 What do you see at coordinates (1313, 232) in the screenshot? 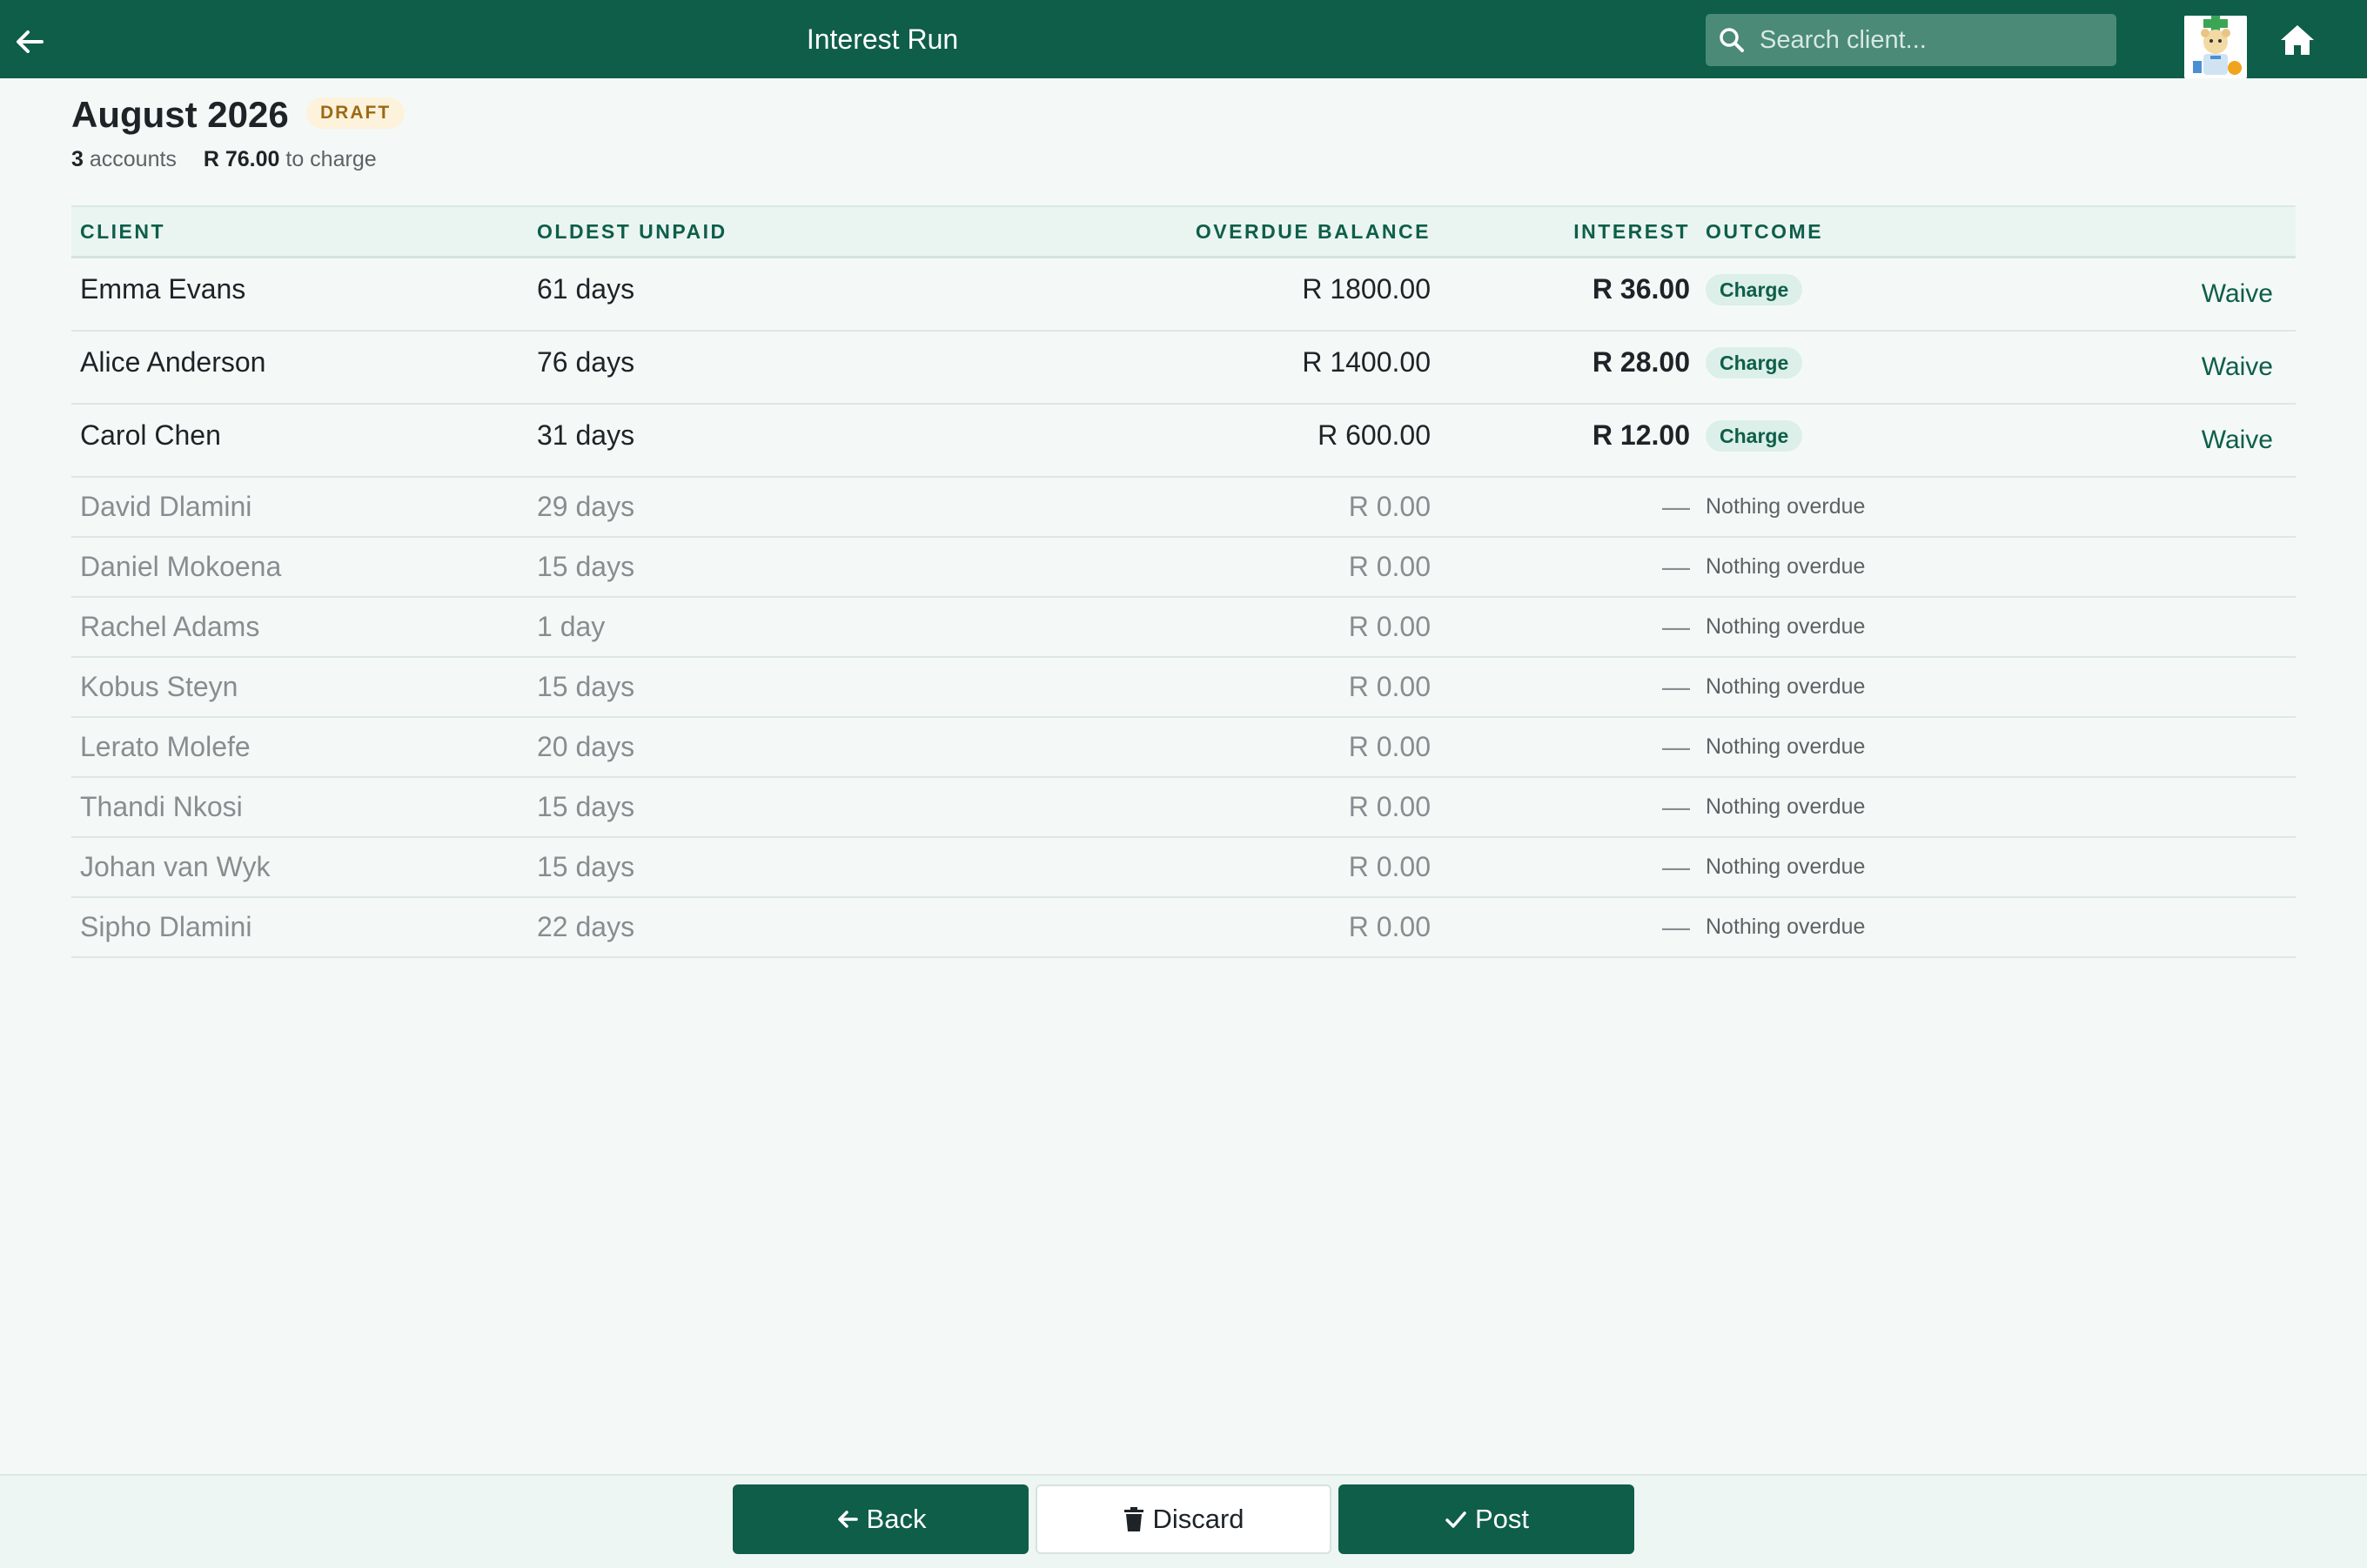
I see `column-header-overdue-balance: OVERDUE BALANCE` at bounding box center [1313, 232].